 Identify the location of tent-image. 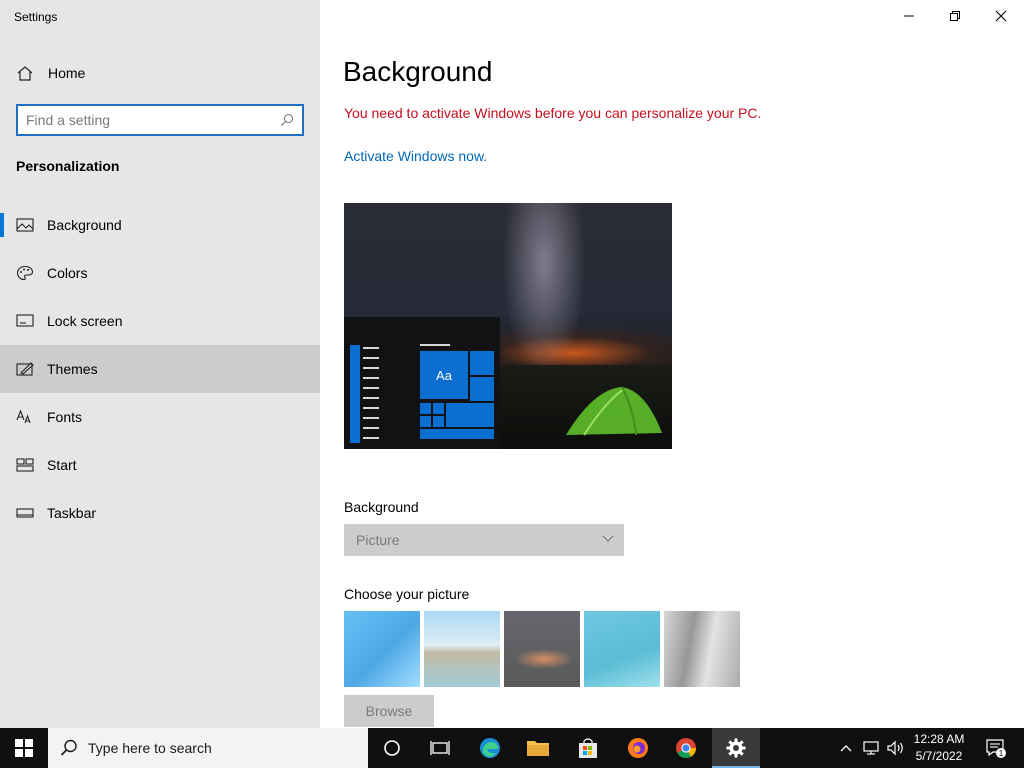
(614, 411).